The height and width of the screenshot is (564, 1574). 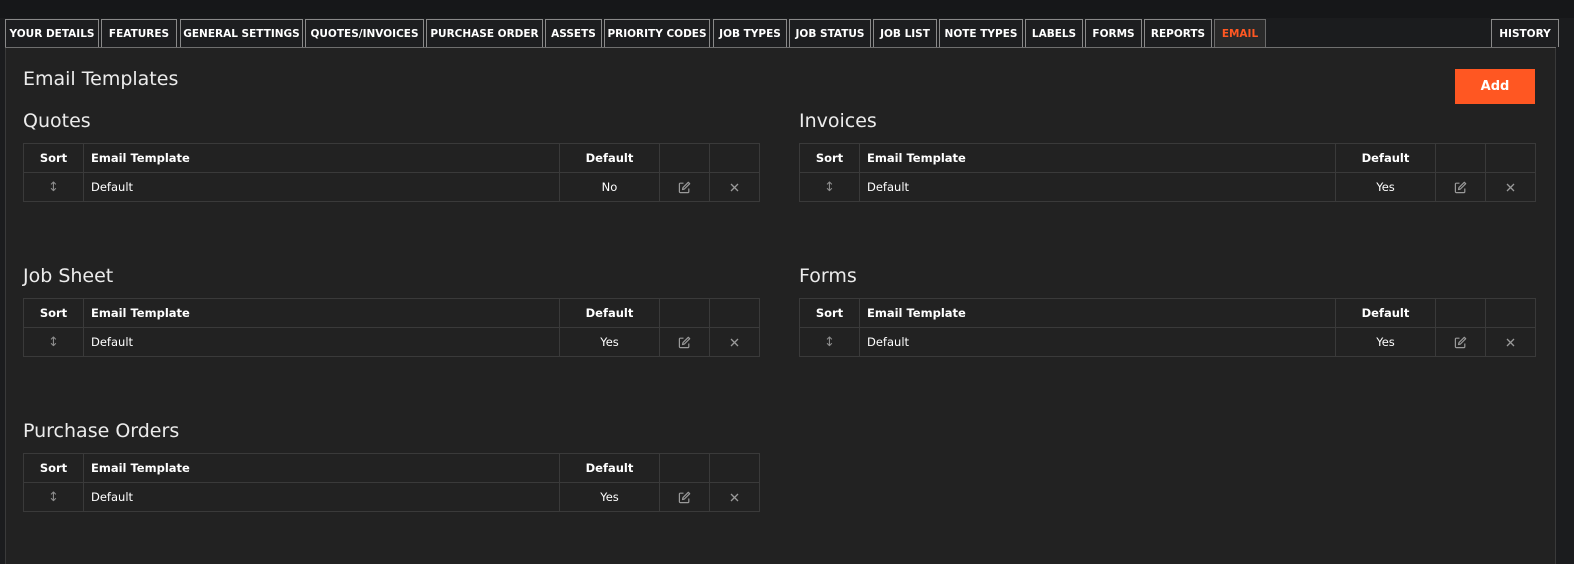 I want to click on email-template-table: Sort Email Template Default ↕ Default No, so click(x=391, y=172).